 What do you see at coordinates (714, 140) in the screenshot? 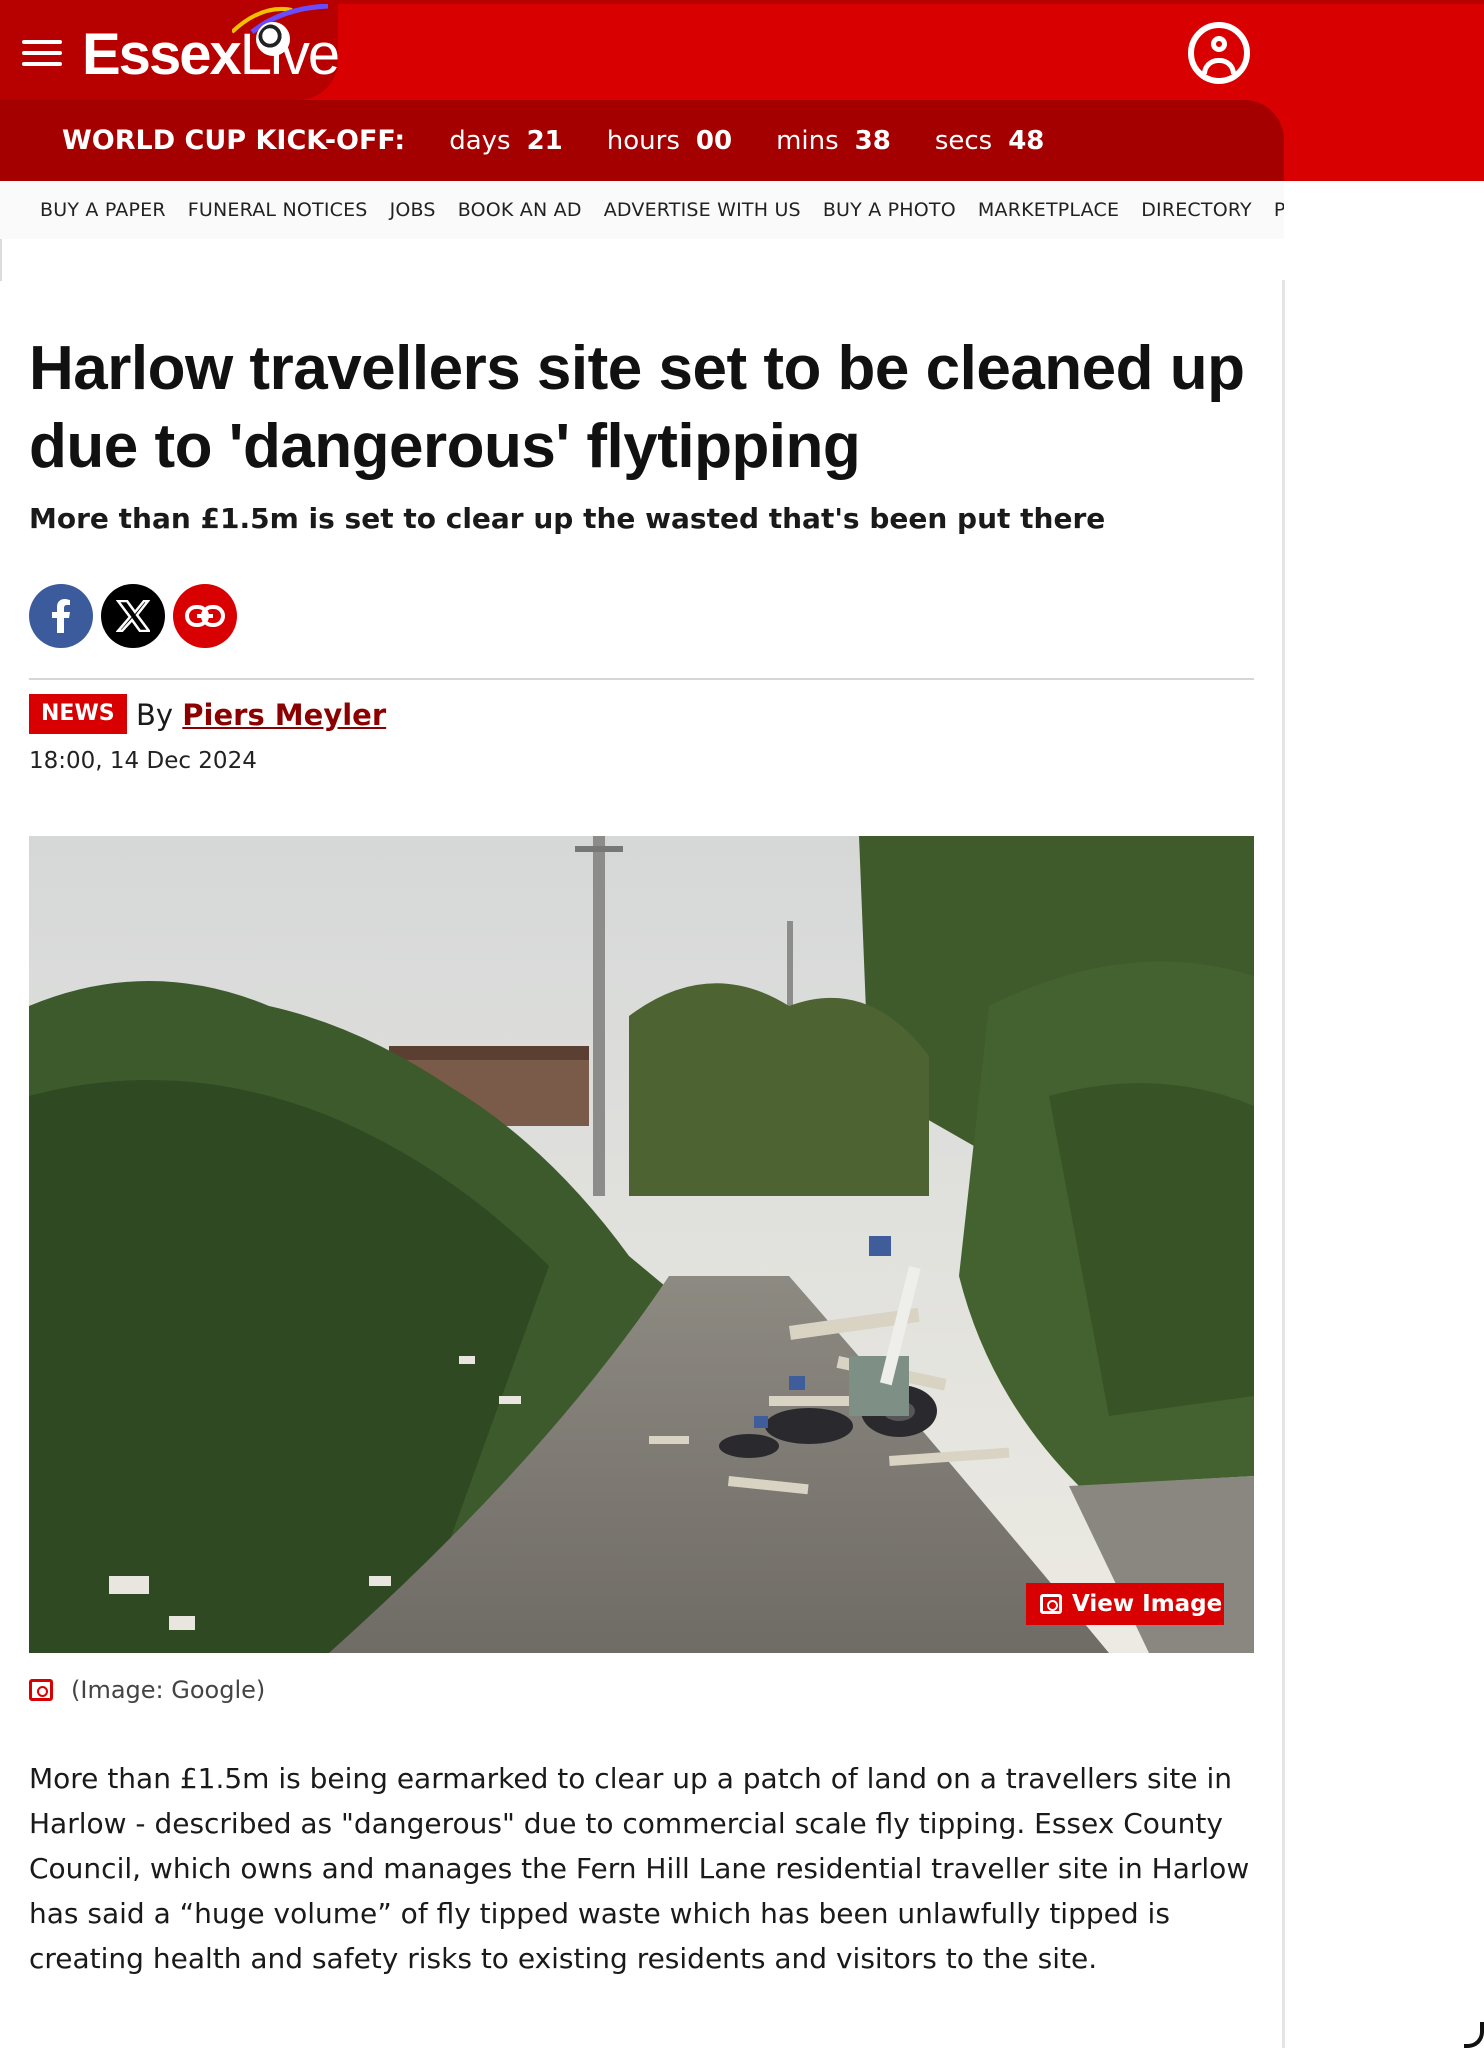
I see `countdown-hours-value: 00` at bounding box center [714, 140].